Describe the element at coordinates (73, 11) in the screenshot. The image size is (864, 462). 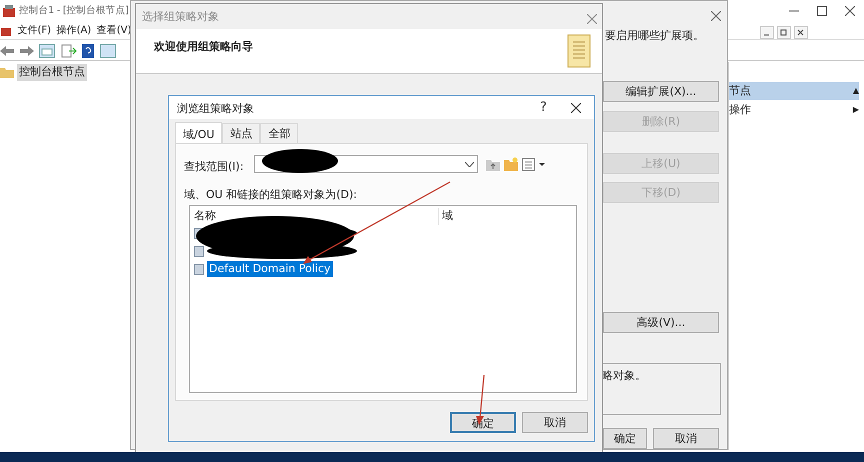
I see `window-title: 控制台1 - [控制台根节点]` at that location.